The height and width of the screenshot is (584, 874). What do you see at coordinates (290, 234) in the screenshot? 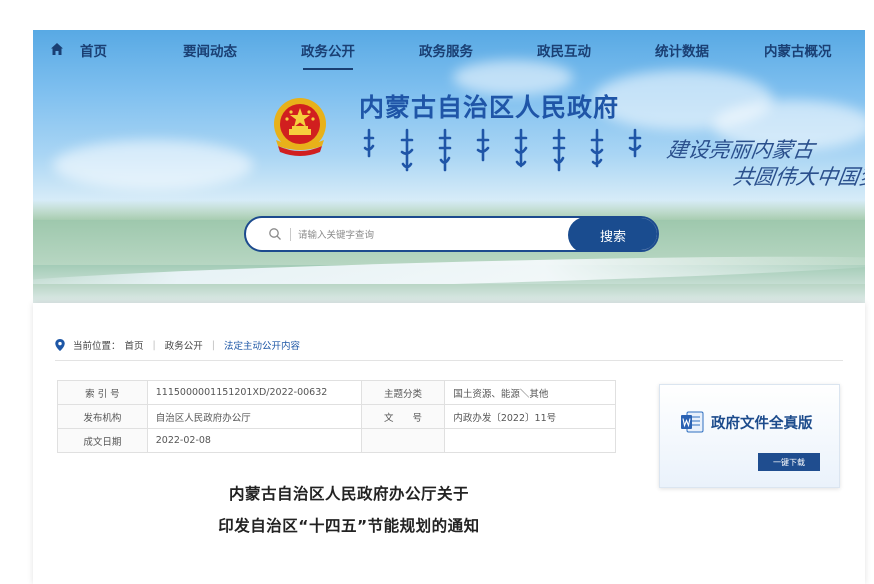
I see `search-divider` at bounding box center [290, 234].